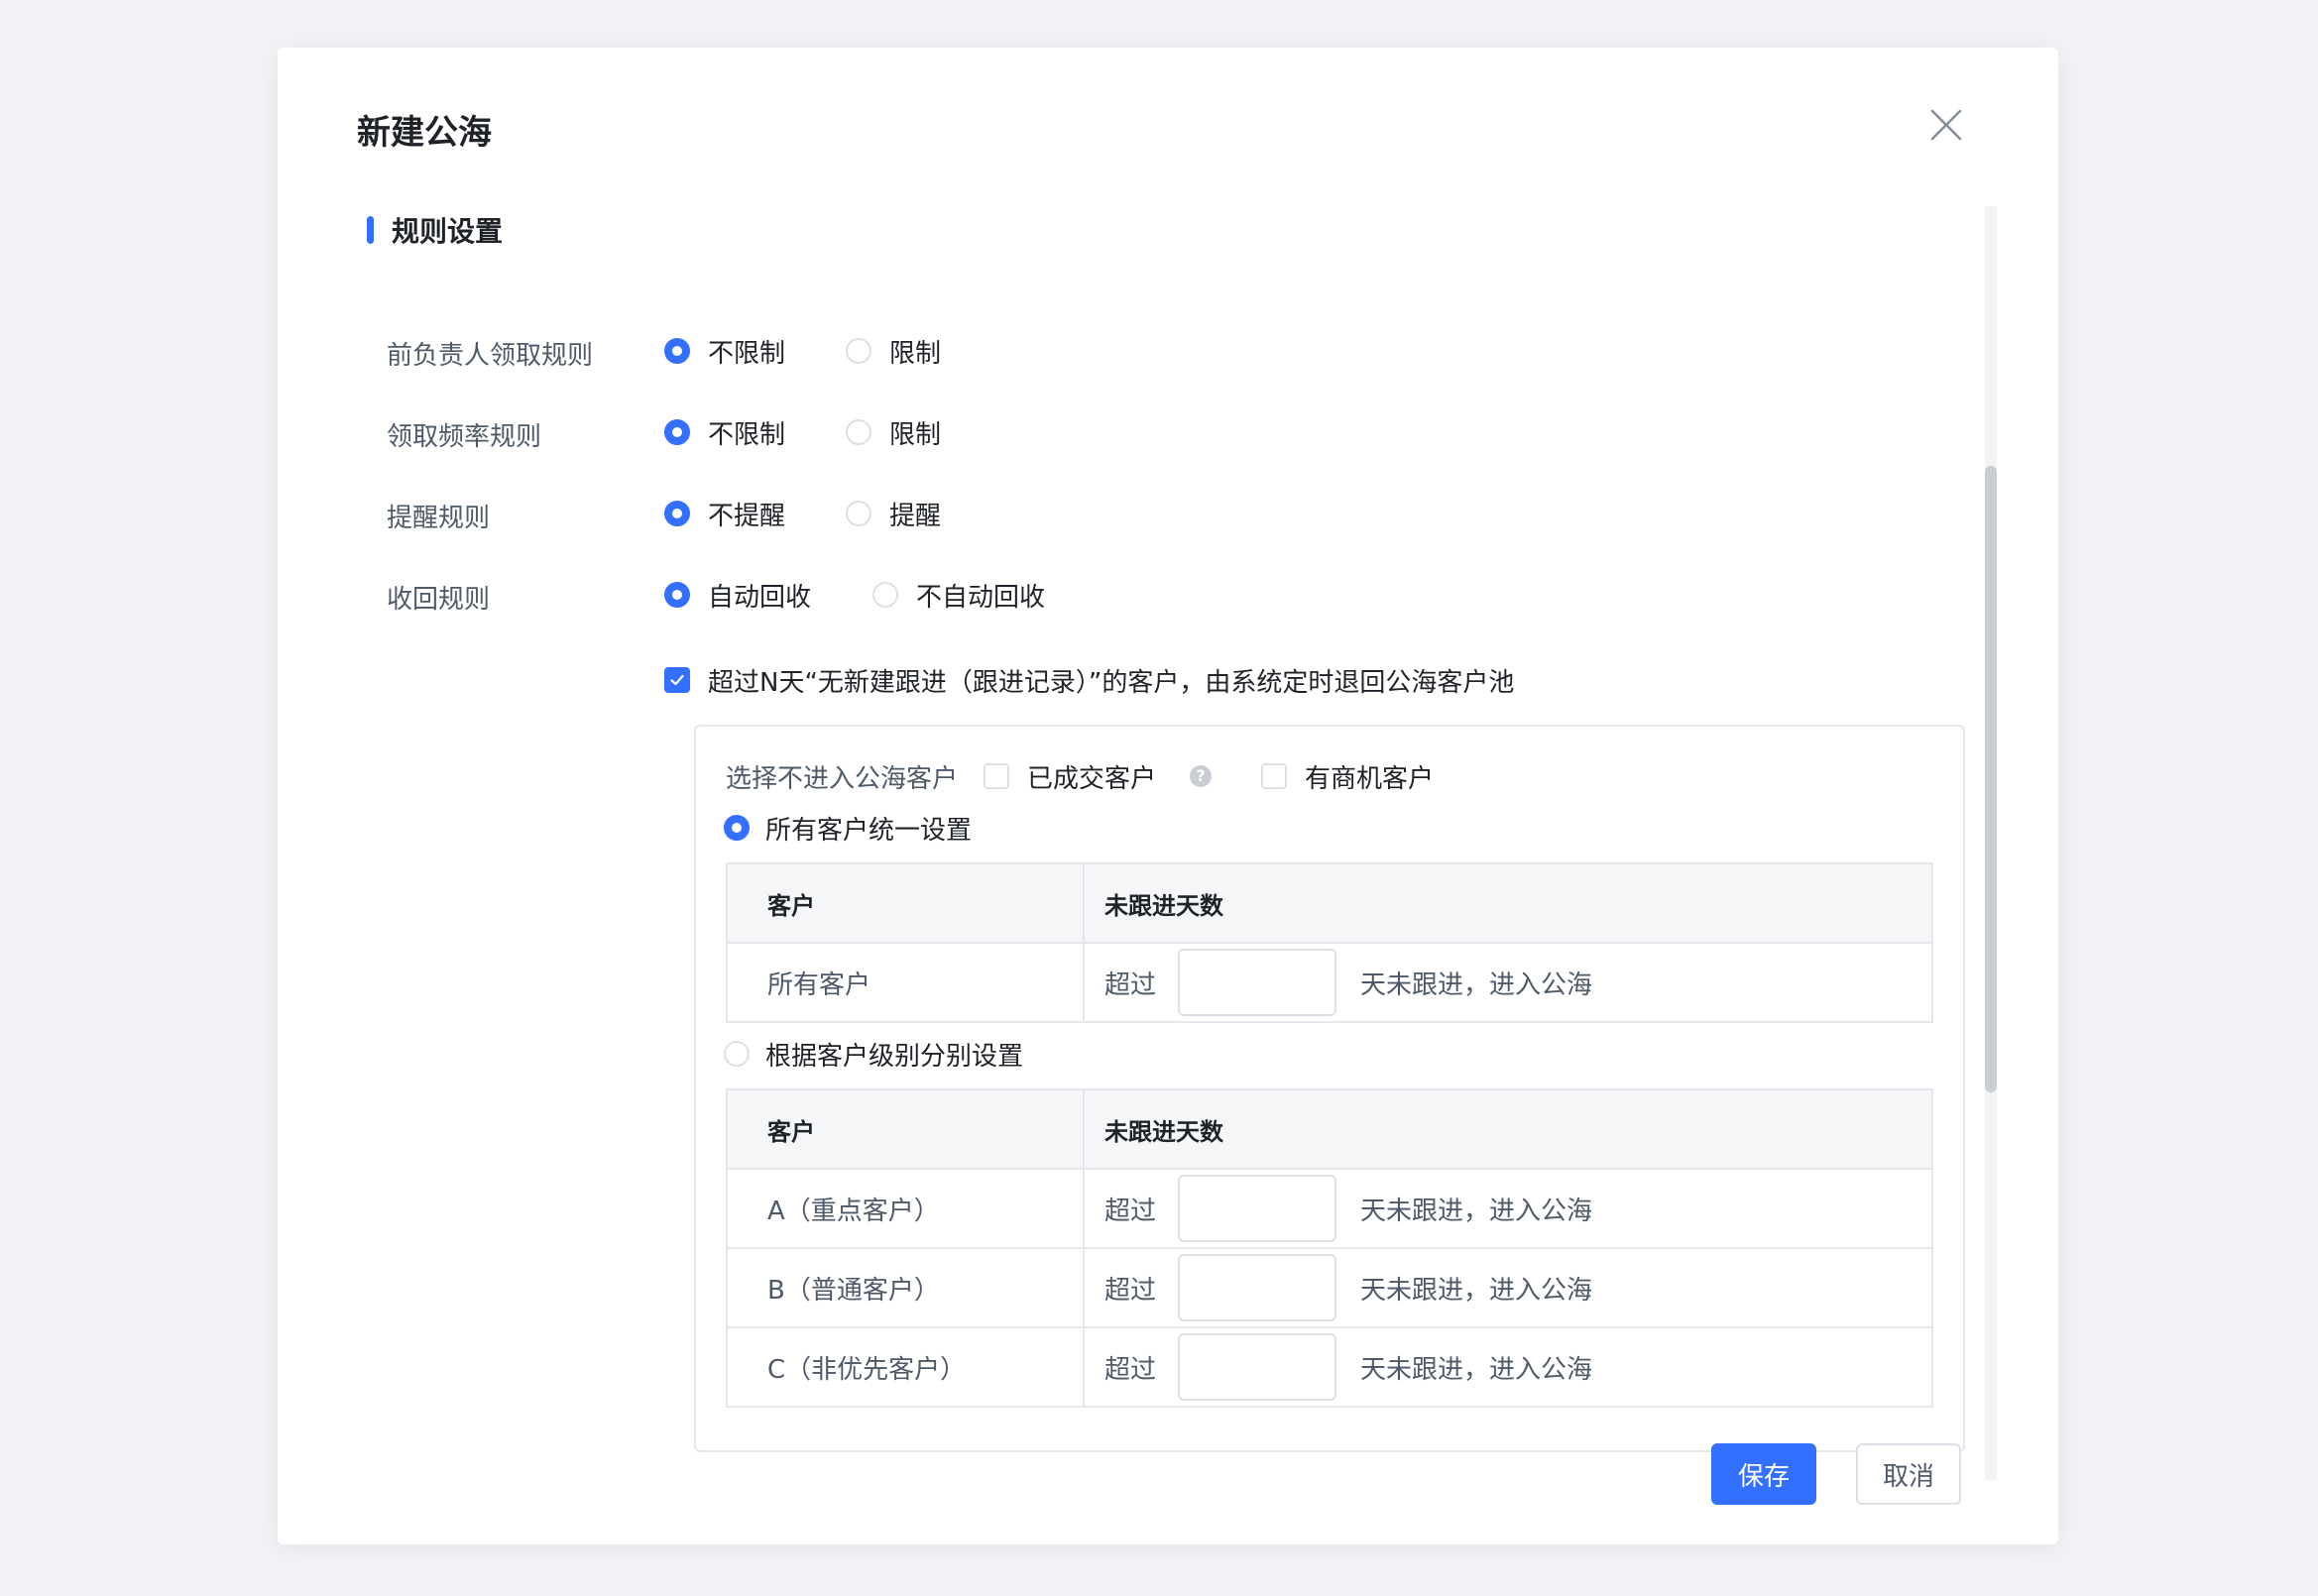 This screenshot has width=2318, height=1596. Describe the element at coordinates (760, 597) in the screenshot. I see `radio-label: 自动回收` at that location.